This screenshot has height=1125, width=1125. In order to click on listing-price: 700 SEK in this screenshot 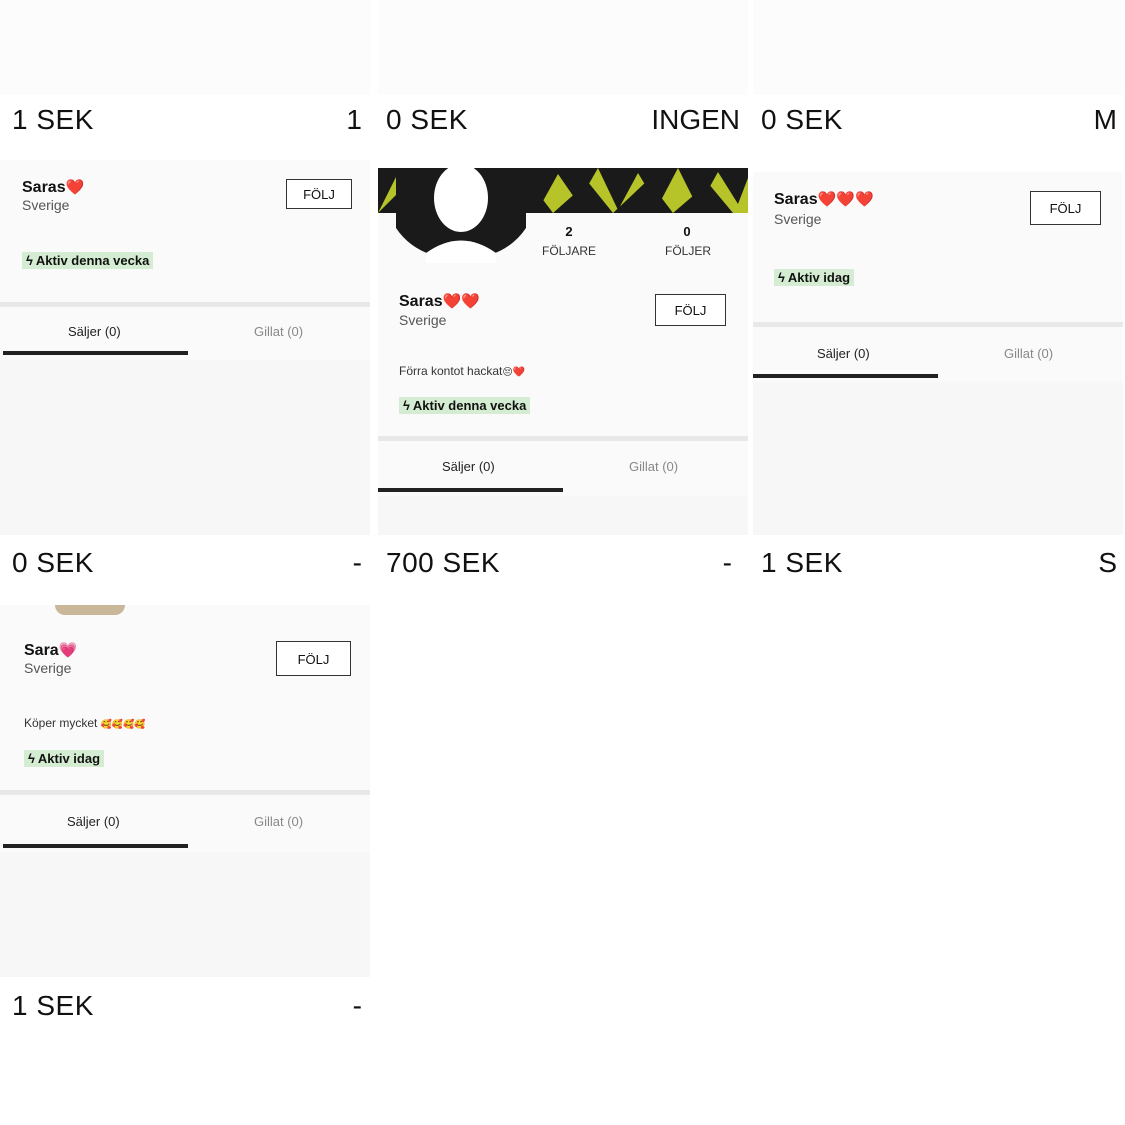, I will do `click(443, 562)`.